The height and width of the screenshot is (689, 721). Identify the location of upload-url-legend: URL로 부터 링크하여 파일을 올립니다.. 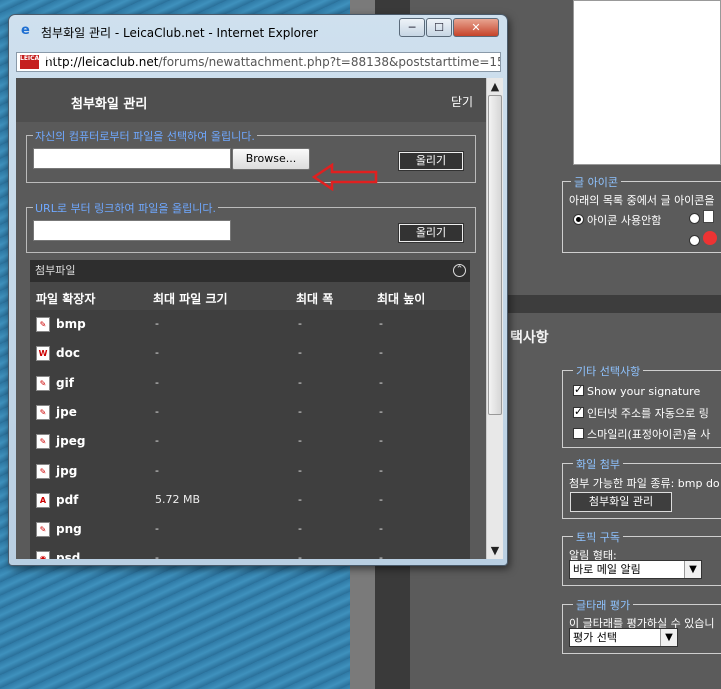
(125, 208).